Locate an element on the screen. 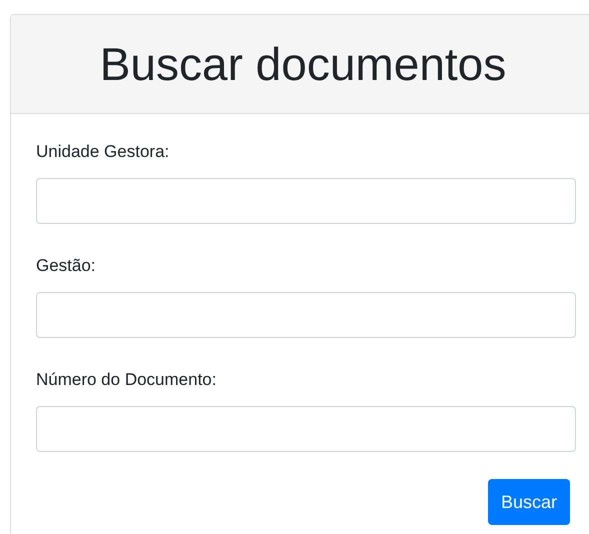 The image size is (589, 534). search-button: Buscar is located at coordinates (529, 502).